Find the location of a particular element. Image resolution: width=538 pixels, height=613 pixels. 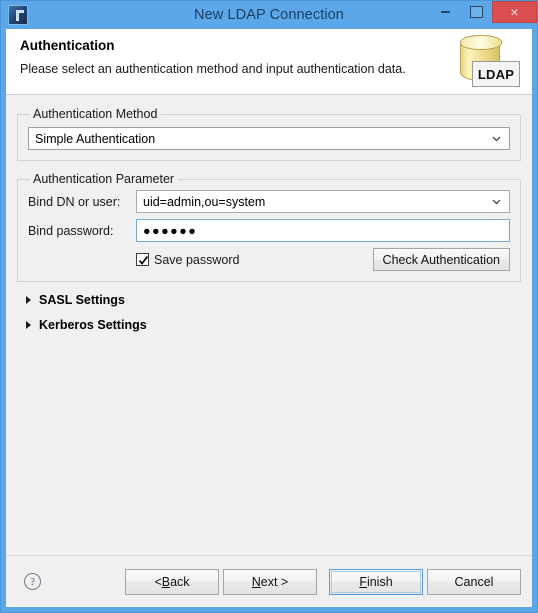

minimize-button is located at coordinates (445, 12).